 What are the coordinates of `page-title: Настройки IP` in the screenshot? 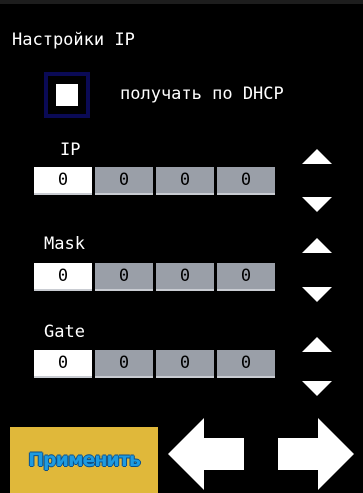 It's located at (73, 40).